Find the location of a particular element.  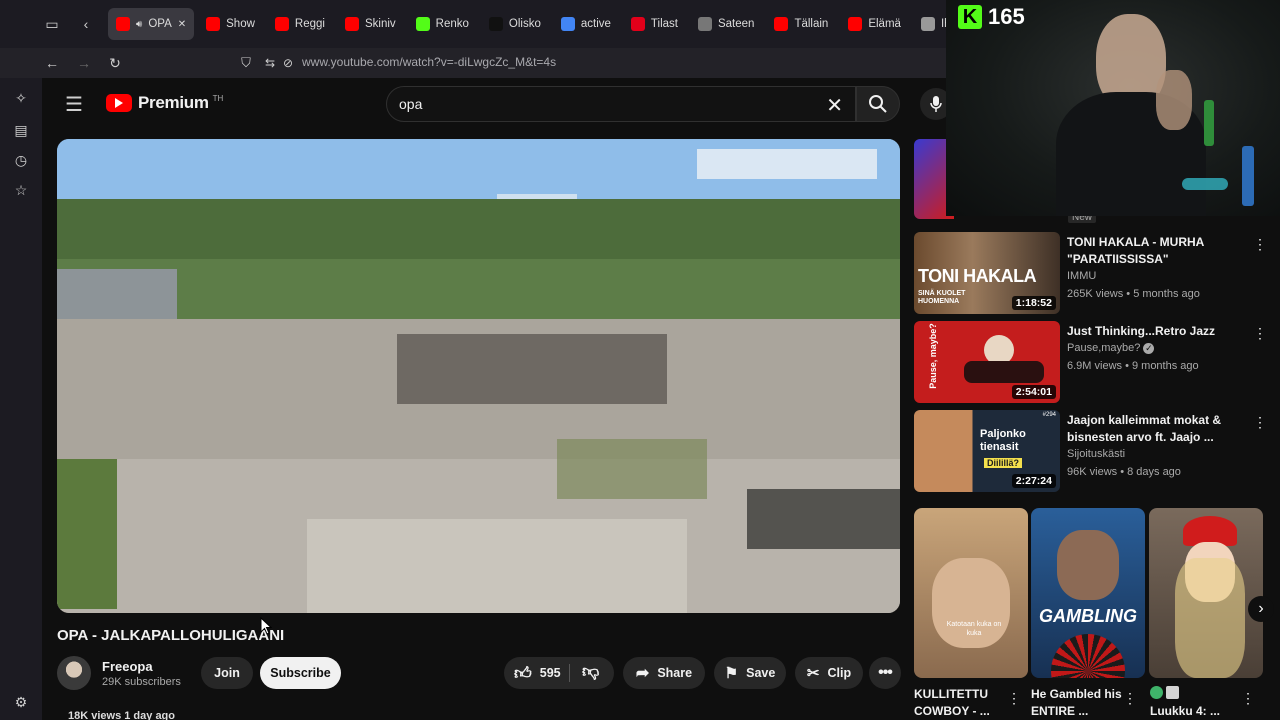

rec-thumbnail: TONI HAKALA SINÄ KUOLET HUOMENNA 1:18:52 is located at coordinates (987, 273).